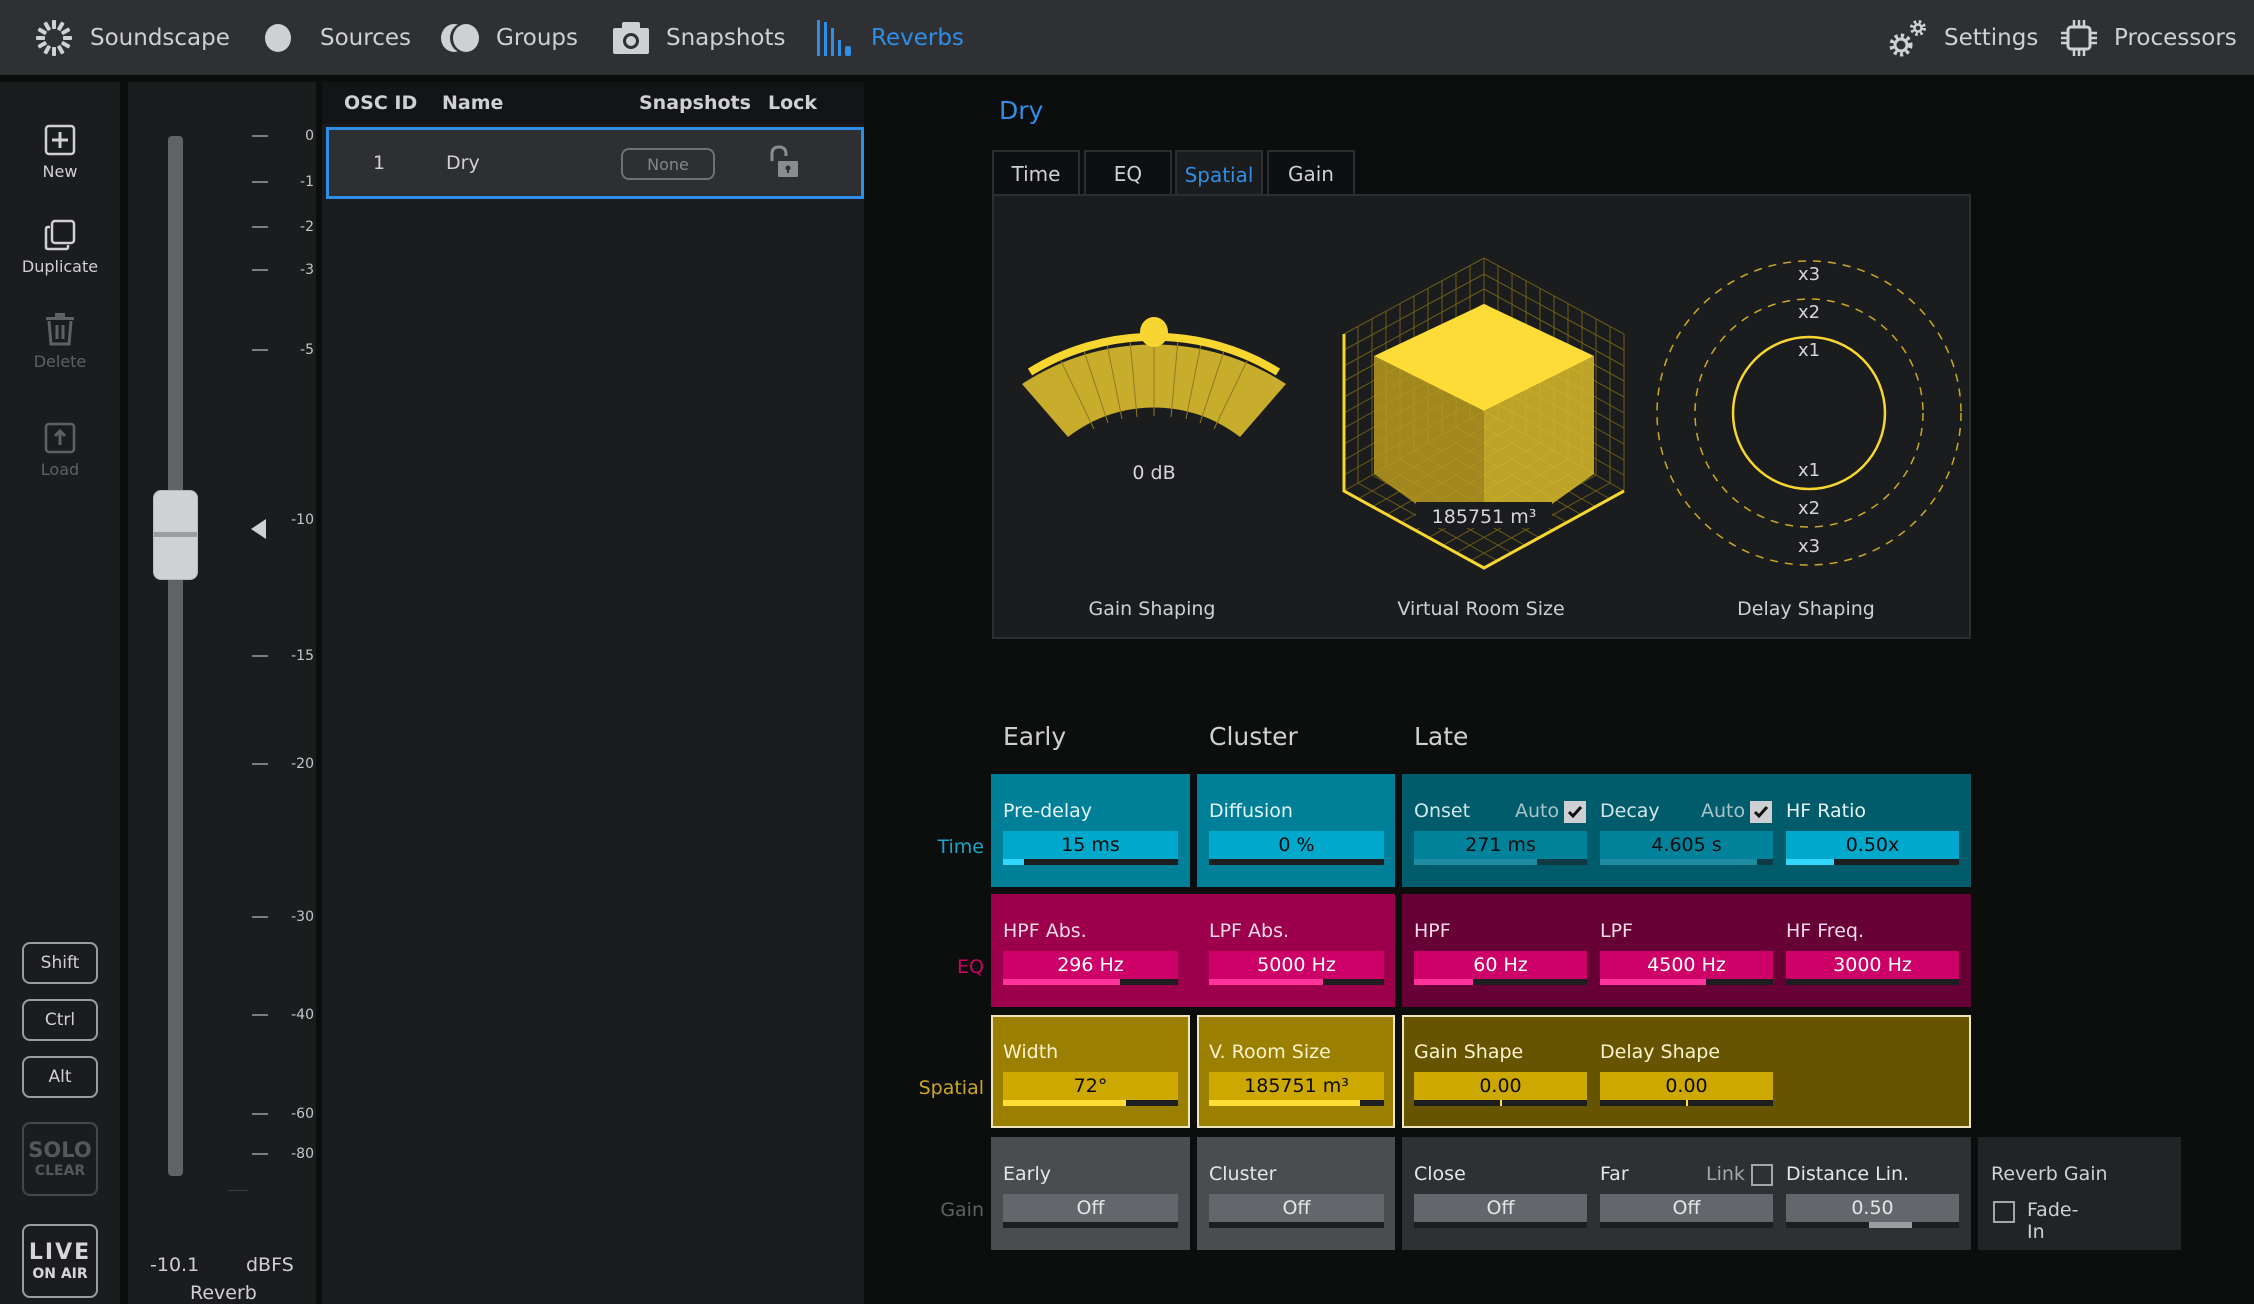 The width and height of the screenshot is (2254, 1304). Describe the element at coordinates (1154, 391) in the screenshot. I see `gain-shaping-graphic: 0 dB` at that location.